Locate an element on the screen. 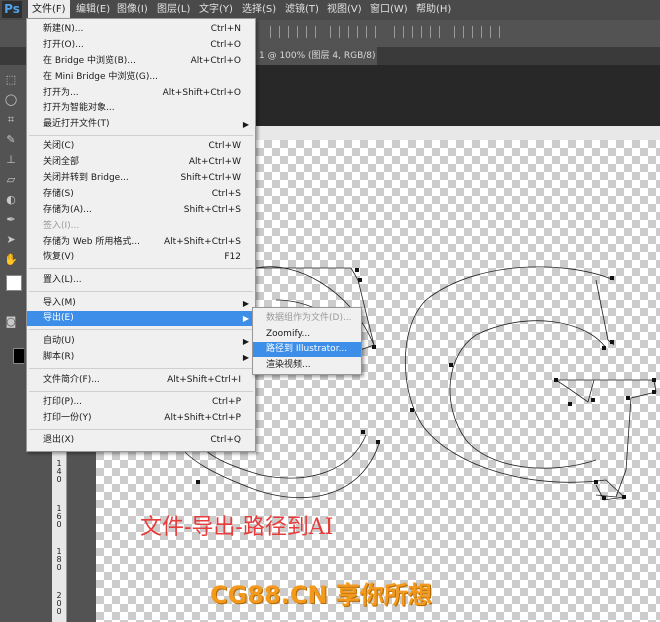  ruler-label: 1 6 0 is located at coordinates (59, 516).